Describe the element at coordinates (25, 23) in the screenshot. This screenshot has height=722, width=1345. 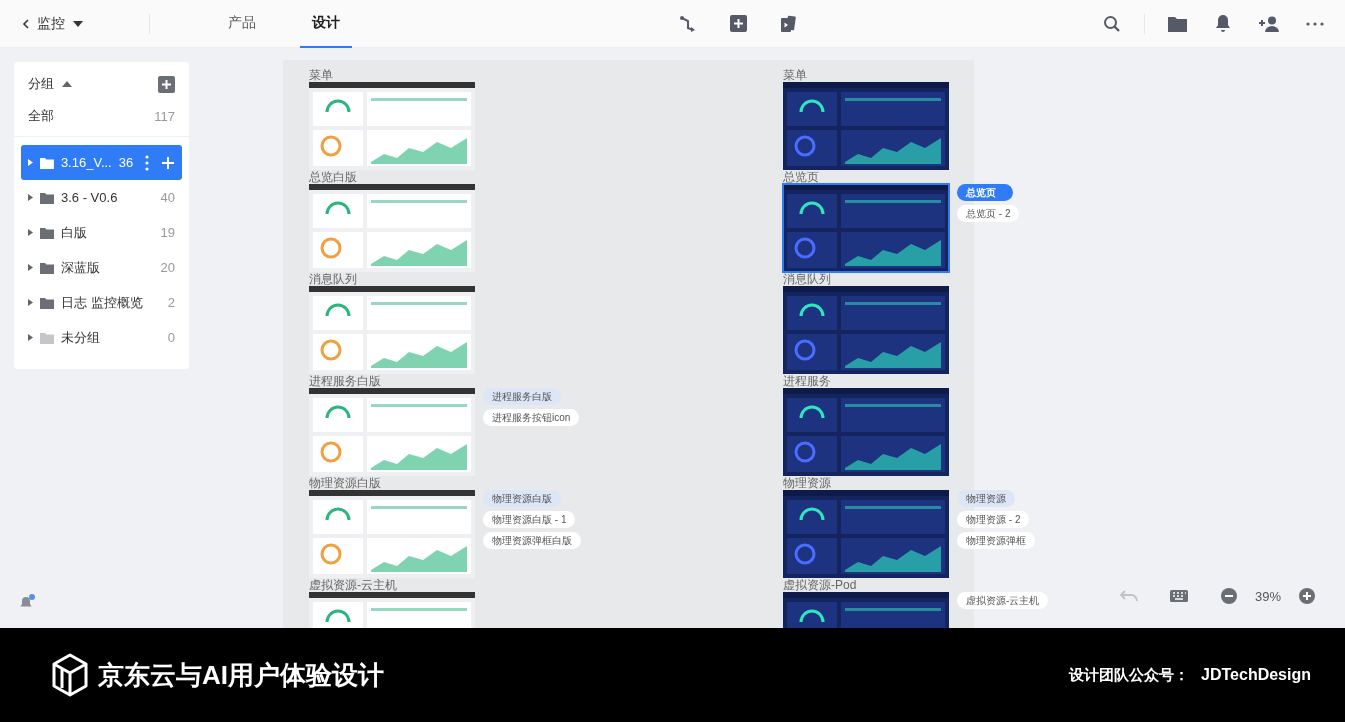
I see `back-icon` at that location.